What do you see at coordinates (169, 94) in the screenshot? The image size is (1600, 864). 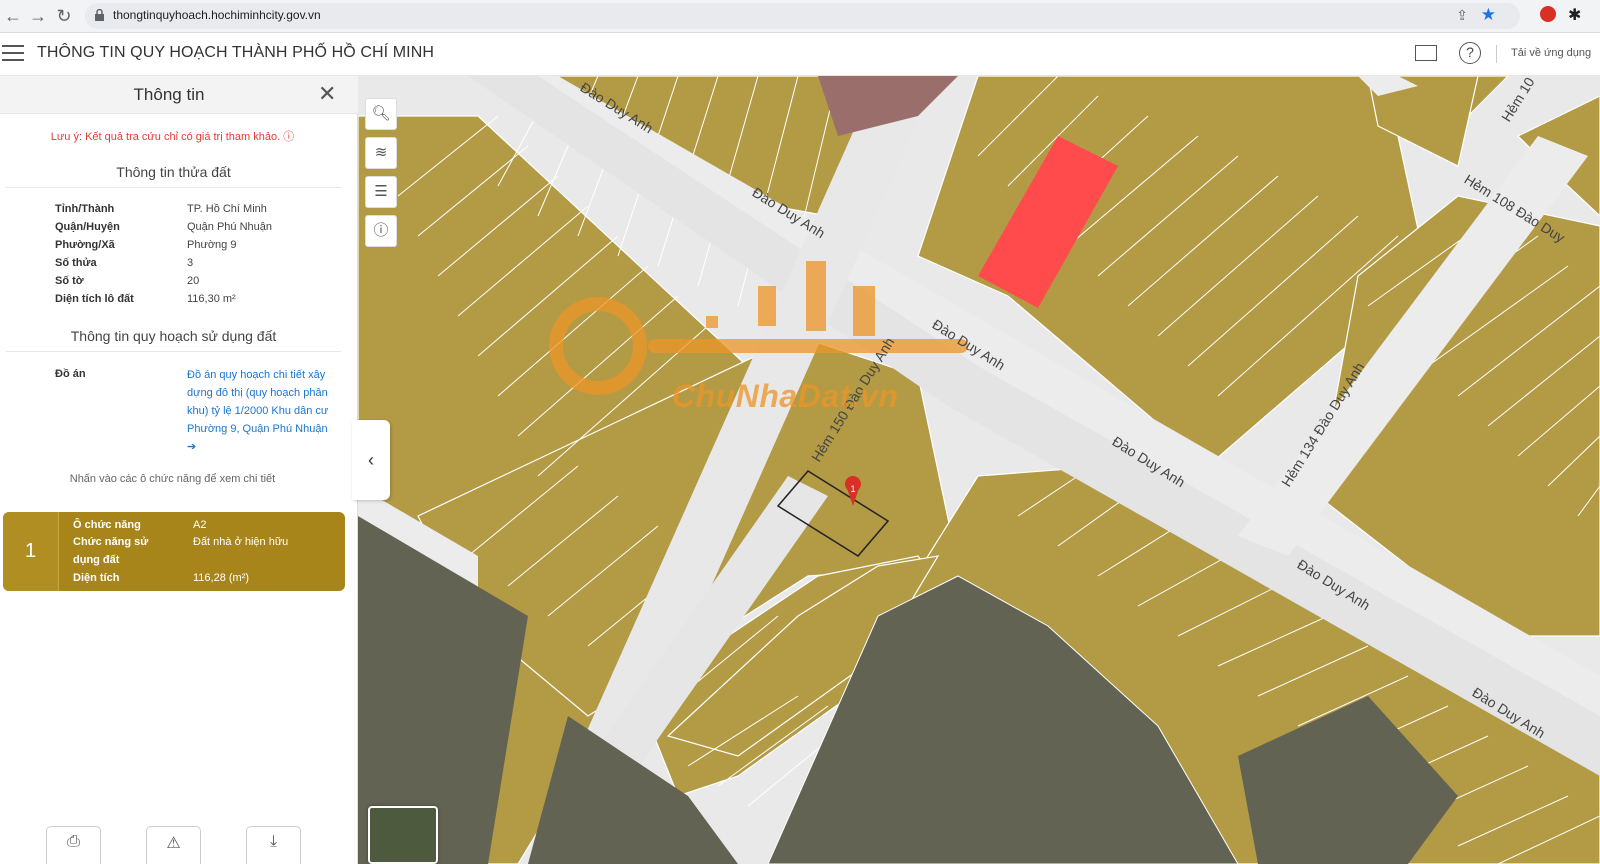 I see `panel-title: Thông tin` at bounding box center [169, 94].